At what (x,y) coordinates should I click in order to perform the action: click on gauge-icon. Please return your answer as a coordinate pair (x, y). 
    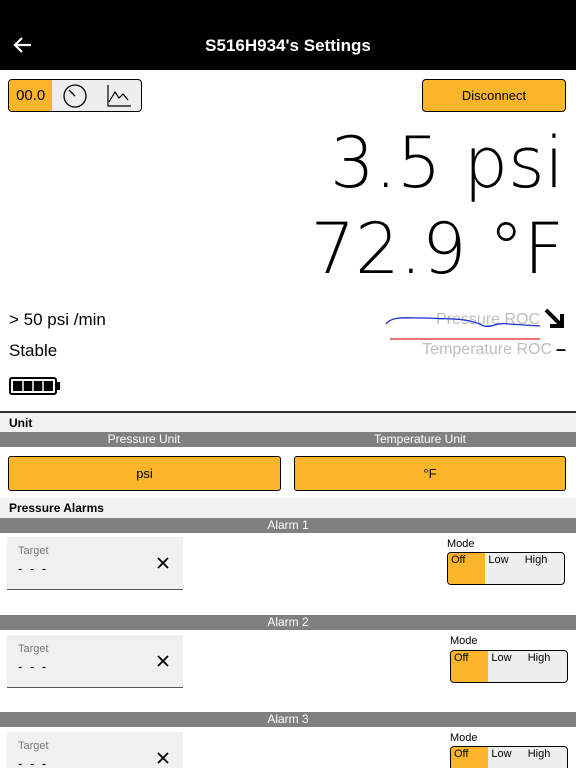
    Looking at the image, I should click on (74, 95).